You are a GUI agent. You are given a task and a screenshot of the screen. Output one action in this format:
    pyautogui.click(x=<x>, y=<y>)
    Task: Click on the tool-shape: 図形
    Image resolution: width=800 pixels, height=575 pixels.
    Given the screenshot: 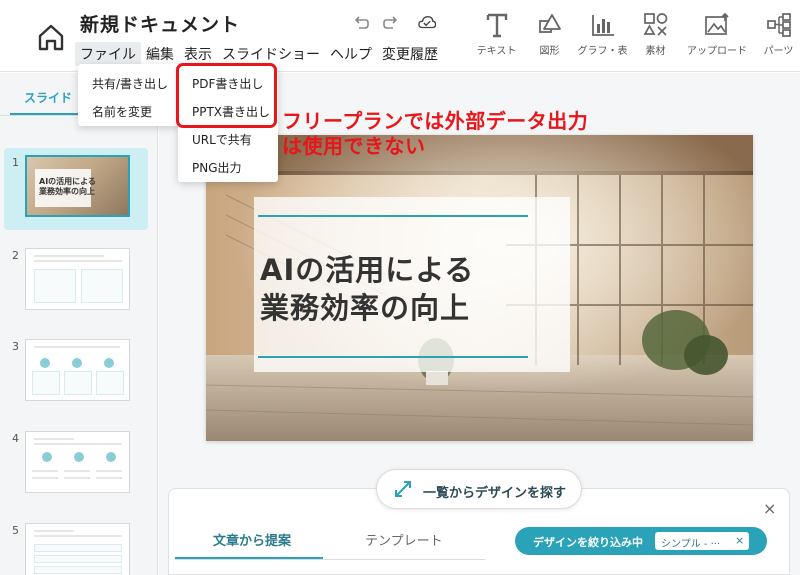 What is the action you would take?
    pyautogui.click(x=549, y=34)
    